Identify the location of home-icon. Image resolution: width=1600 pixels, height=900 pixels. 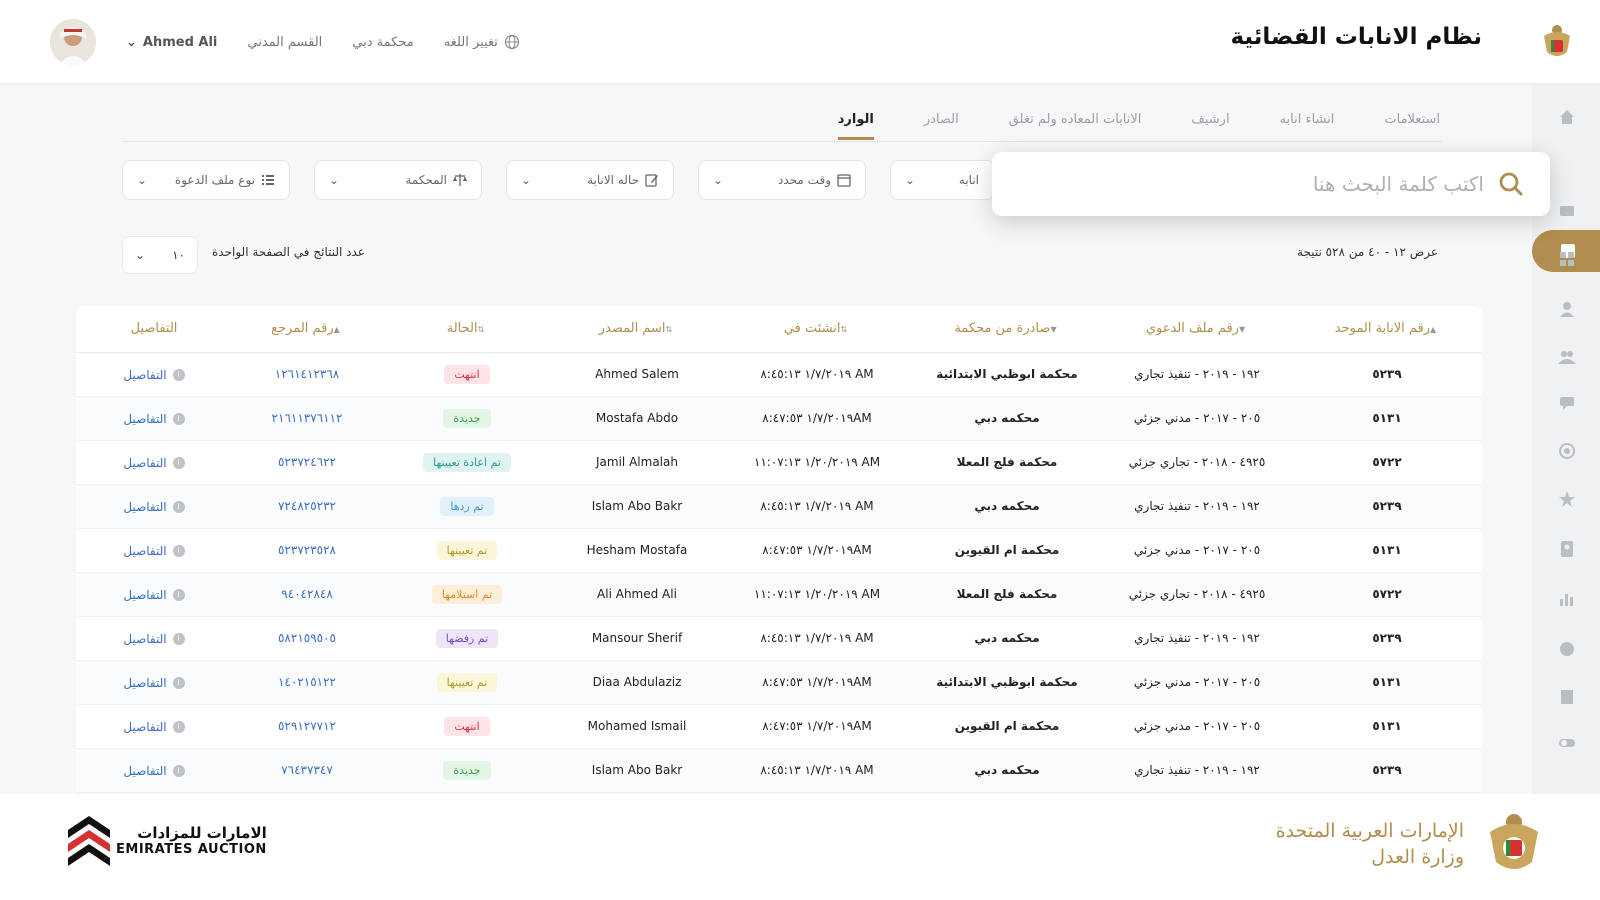
(1567, 117).